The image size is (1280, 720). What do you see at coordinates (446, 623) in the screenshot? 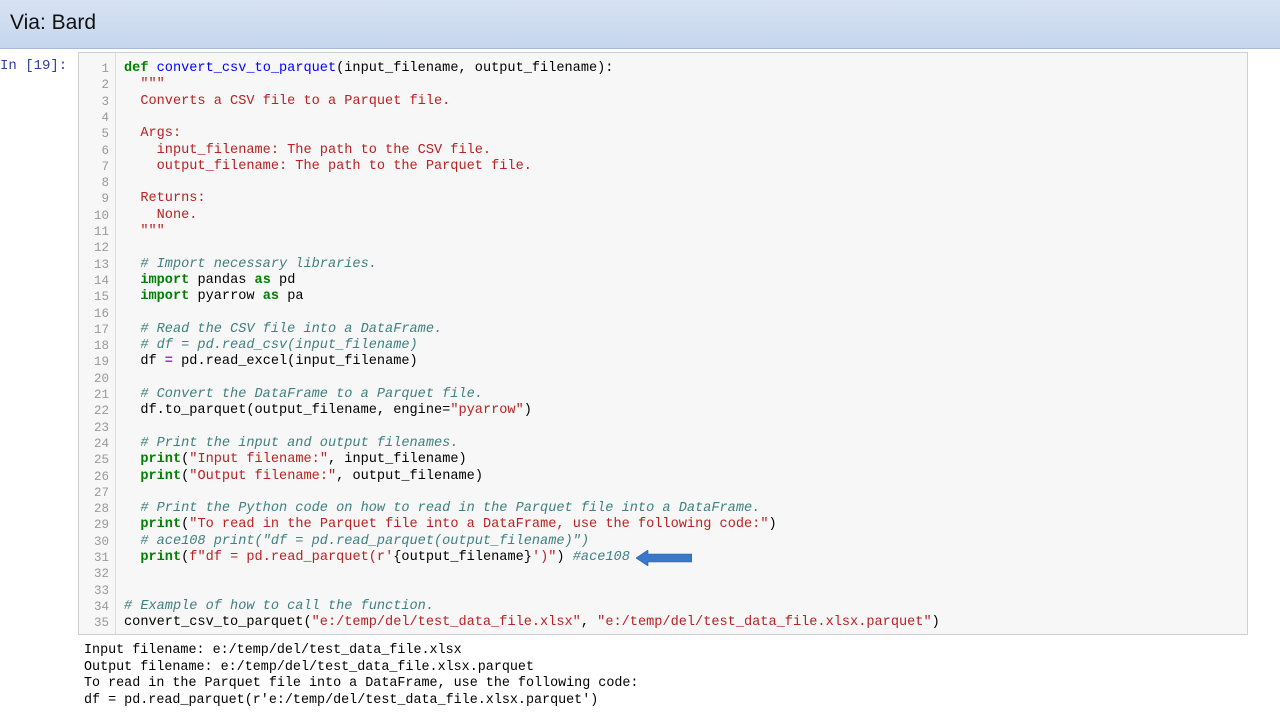
I see `code-token: "e:/temp/del/test_data_file.xlsx"` at bounding box center [446, 623].